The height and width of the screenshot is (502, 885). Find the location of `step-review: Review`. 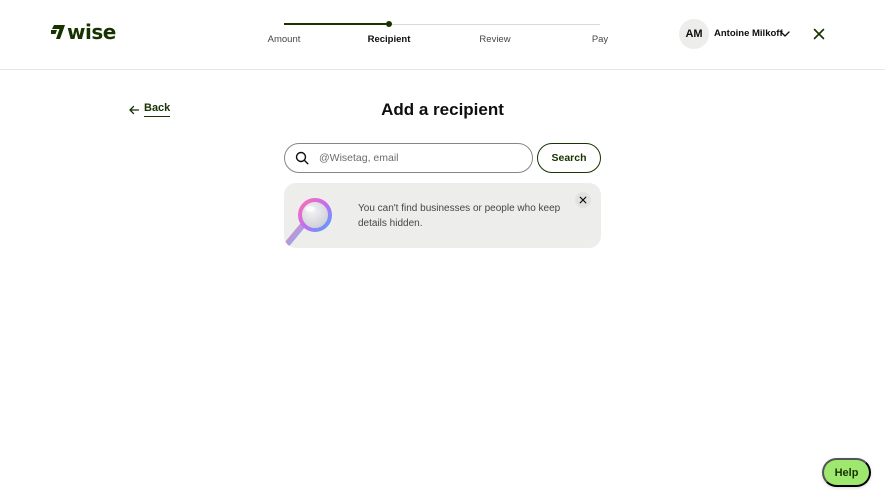

step-review: Review is located at coordinates (495, 39).